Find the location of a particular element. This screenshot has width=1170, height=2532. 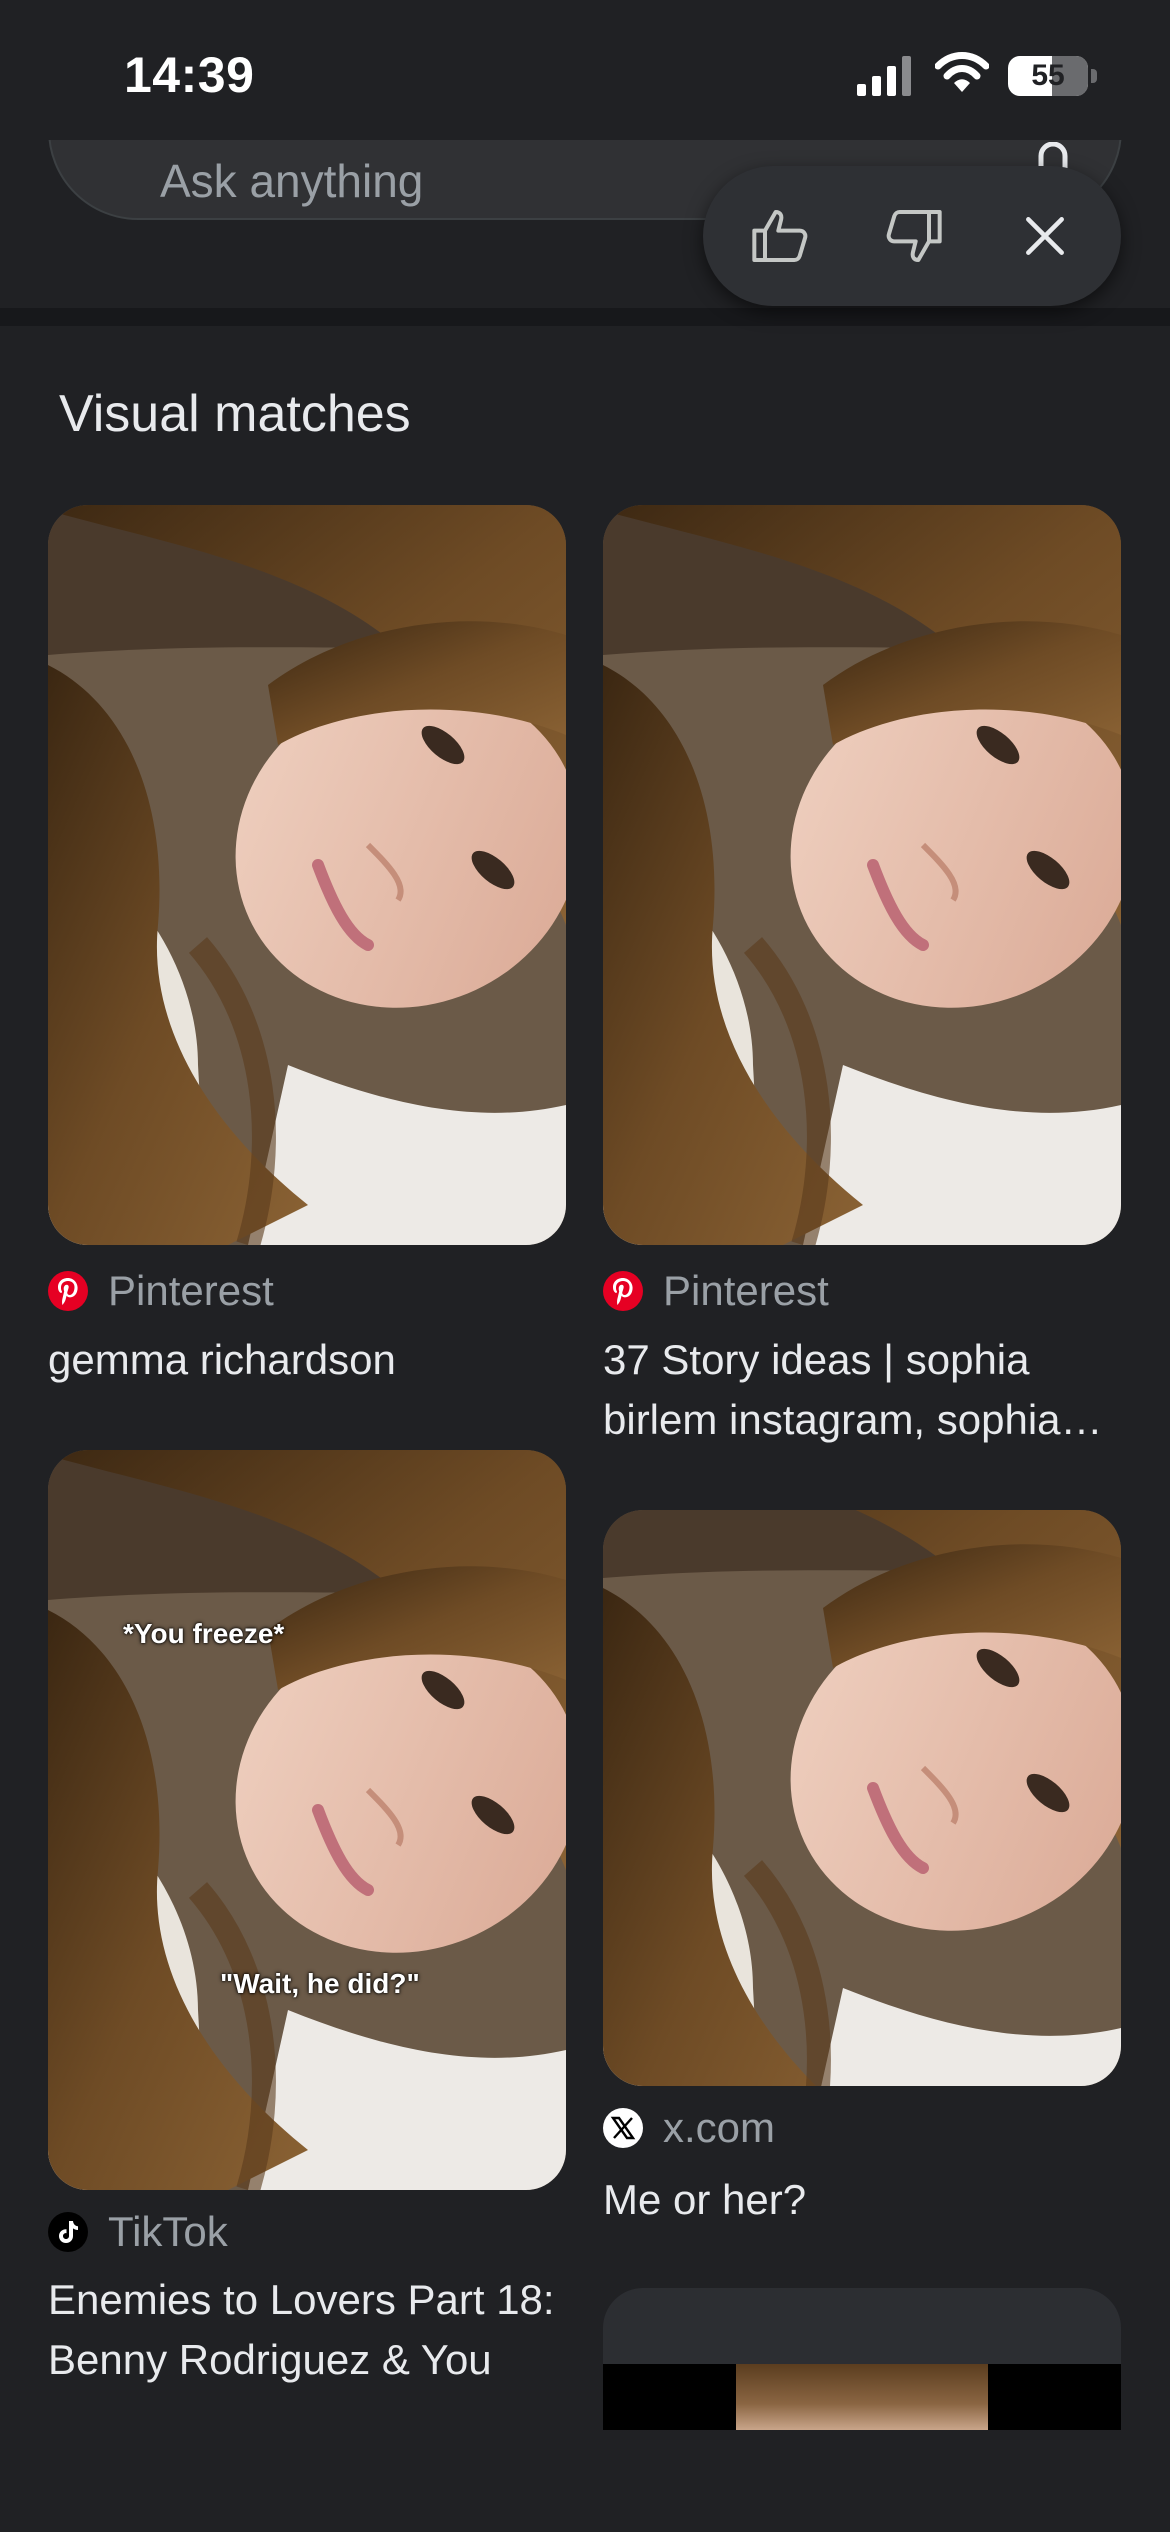

thumbs-down-icon is located at coordinates (914, 236).